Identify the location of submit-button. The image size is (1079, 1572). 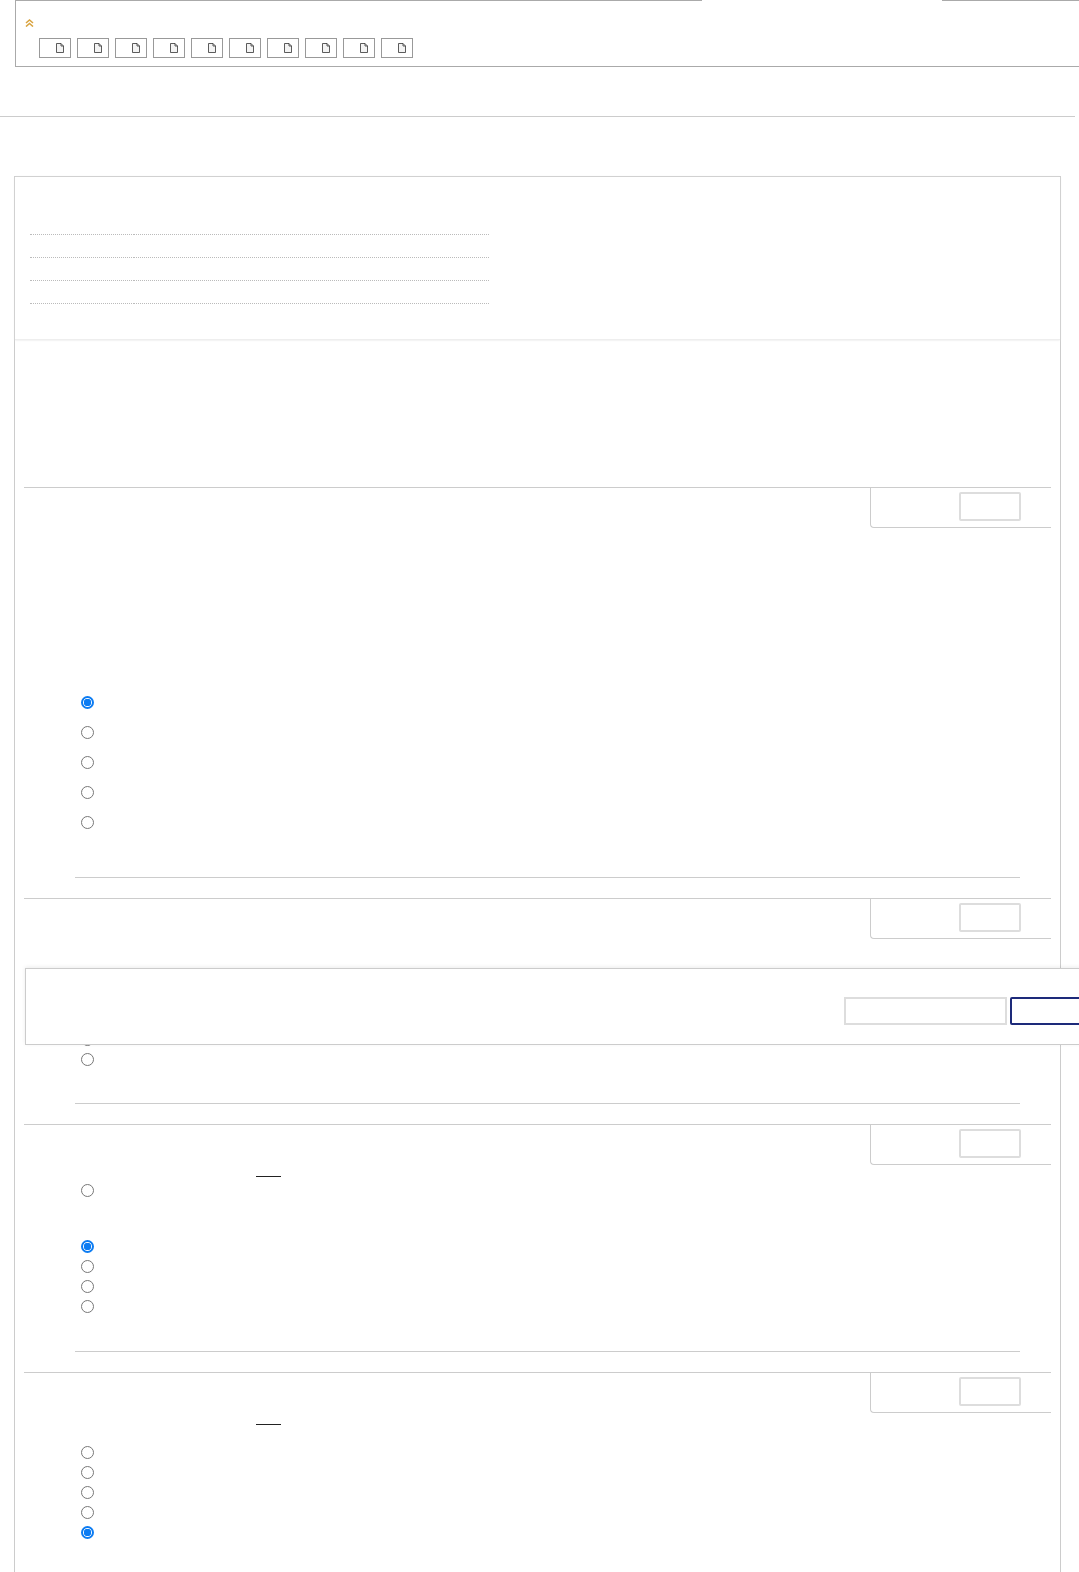
(1044, 1011).